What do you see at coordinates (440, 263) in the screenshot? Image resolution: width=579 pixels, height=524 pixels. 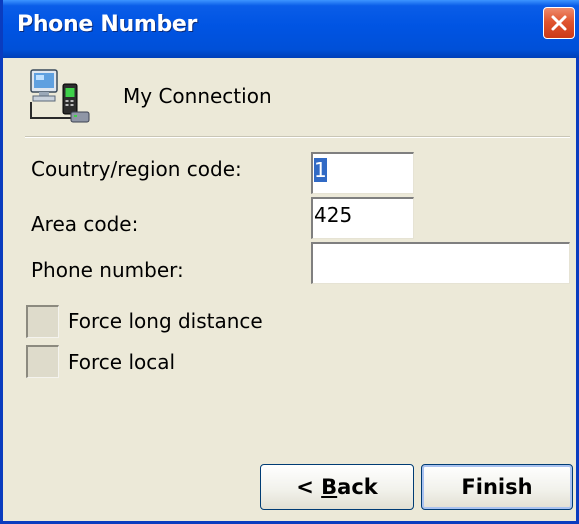 I see `phone-number-field` at bounding box center [440, 263].